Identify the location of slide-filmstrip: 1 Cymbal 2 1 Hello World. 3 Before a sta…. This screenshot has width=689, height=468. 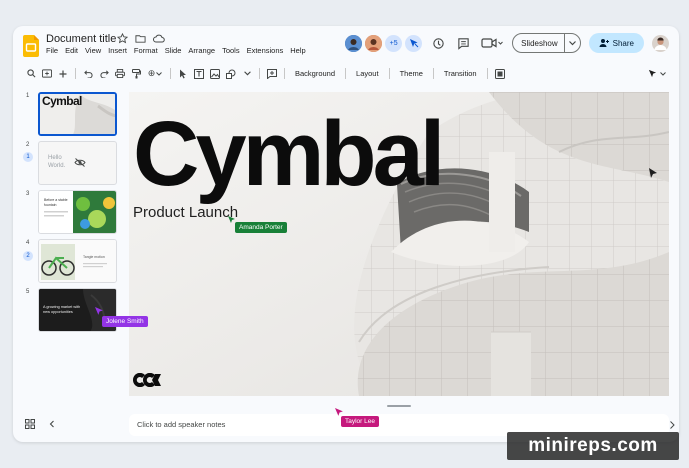
(68, 215).